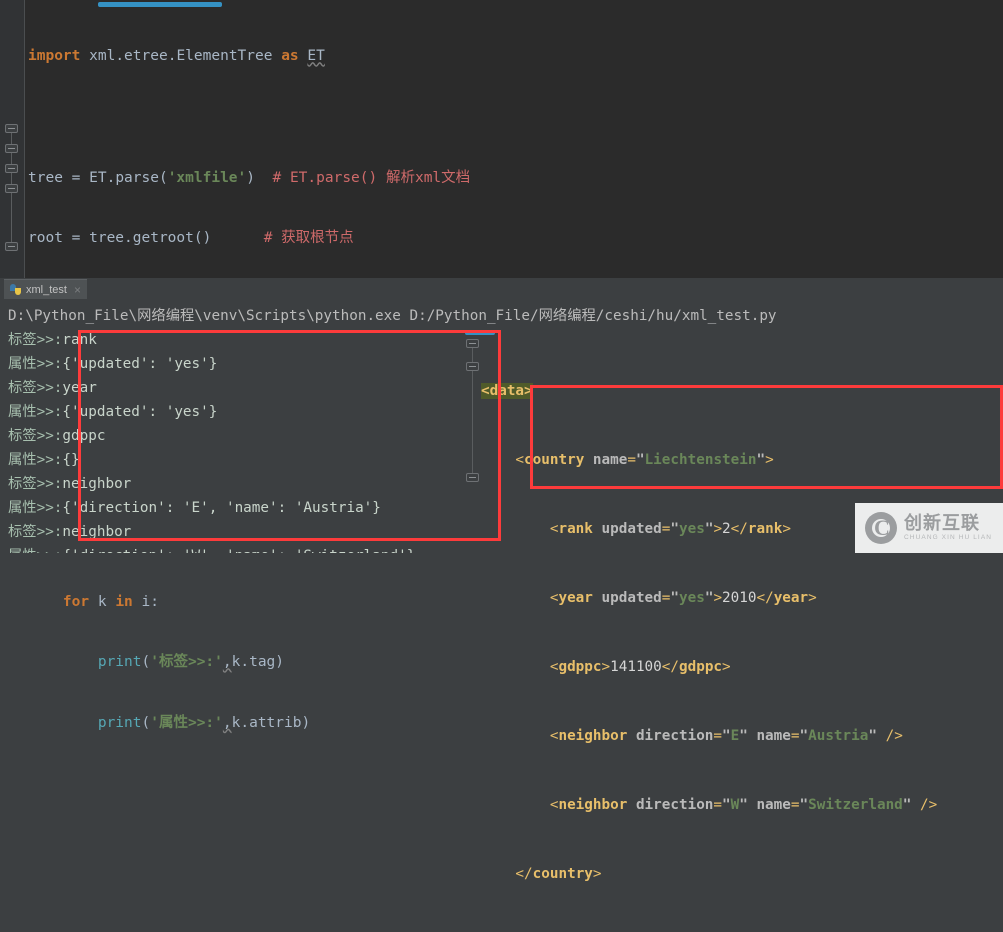 This screenshot has height=932, width=1003. What do you see at coordinates (649, 598) in the screenshot?
I see `xml-line-4: <year updated="yes">2010</year>` at bounding box center [649, 598].